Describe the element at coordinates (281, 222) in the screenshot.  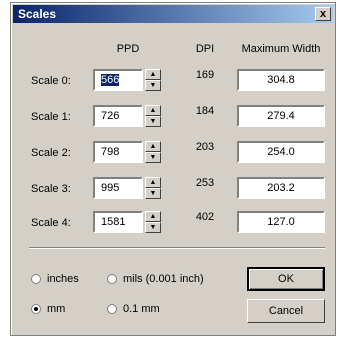
I see `scale-4-max-width-field: 127.0` at that location.